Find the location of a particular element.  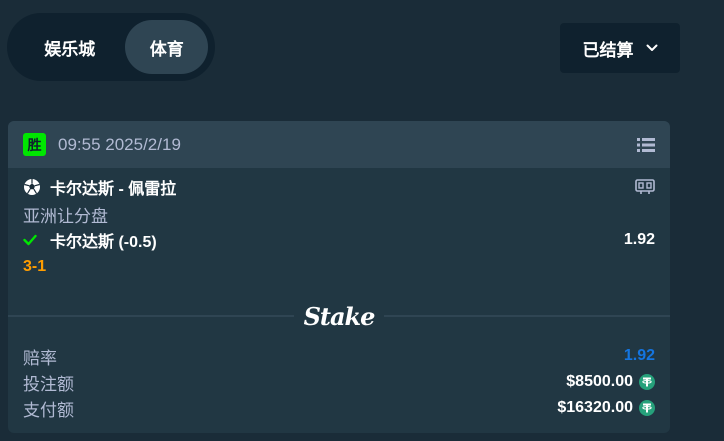

summary-row-payout: 支付额 $16320.00 is located at coordinates (339, 408).